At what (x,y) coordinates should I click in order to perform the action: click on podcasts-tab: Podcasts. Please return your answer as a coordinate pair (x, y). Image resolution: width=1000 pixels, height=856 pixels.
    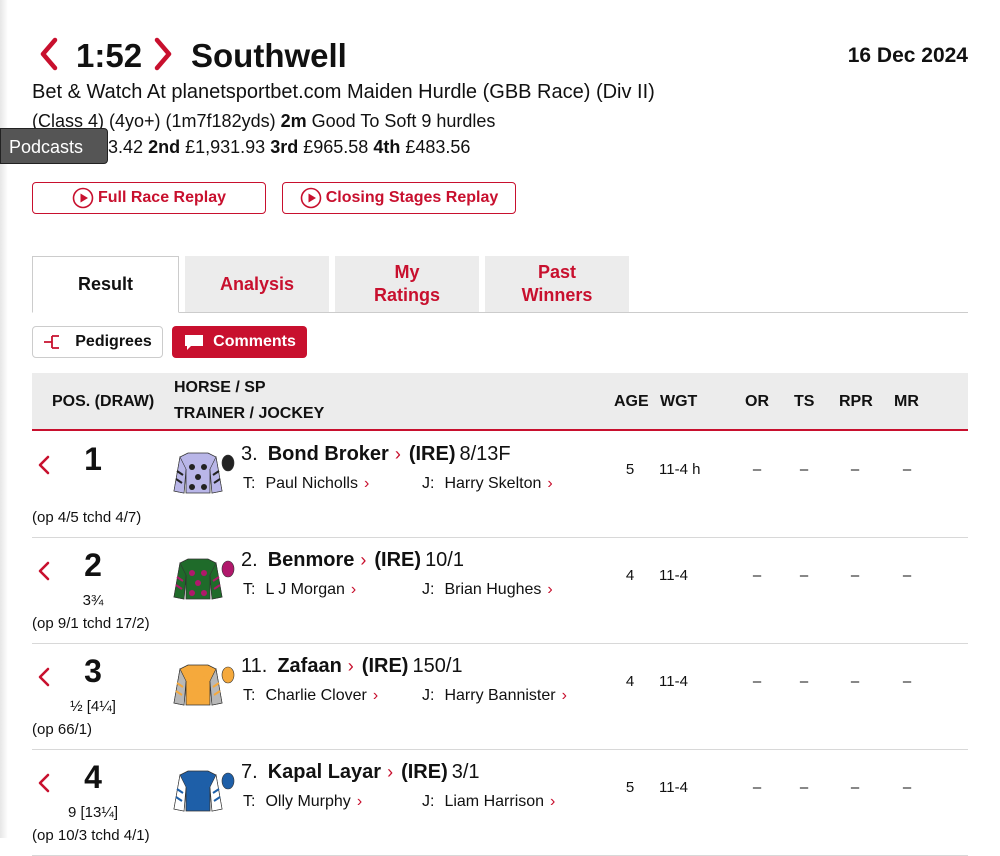
    Looking at the image, I should click on (54, 146).